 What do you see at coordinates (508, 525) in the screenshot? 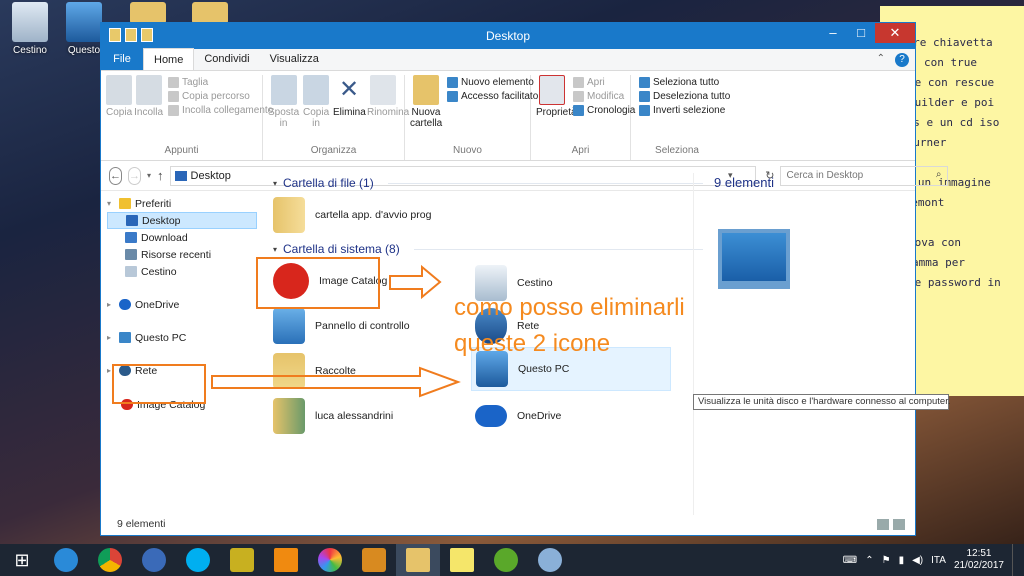
I see `status-bar: 9 elementi` at bounding box center [508, 525].